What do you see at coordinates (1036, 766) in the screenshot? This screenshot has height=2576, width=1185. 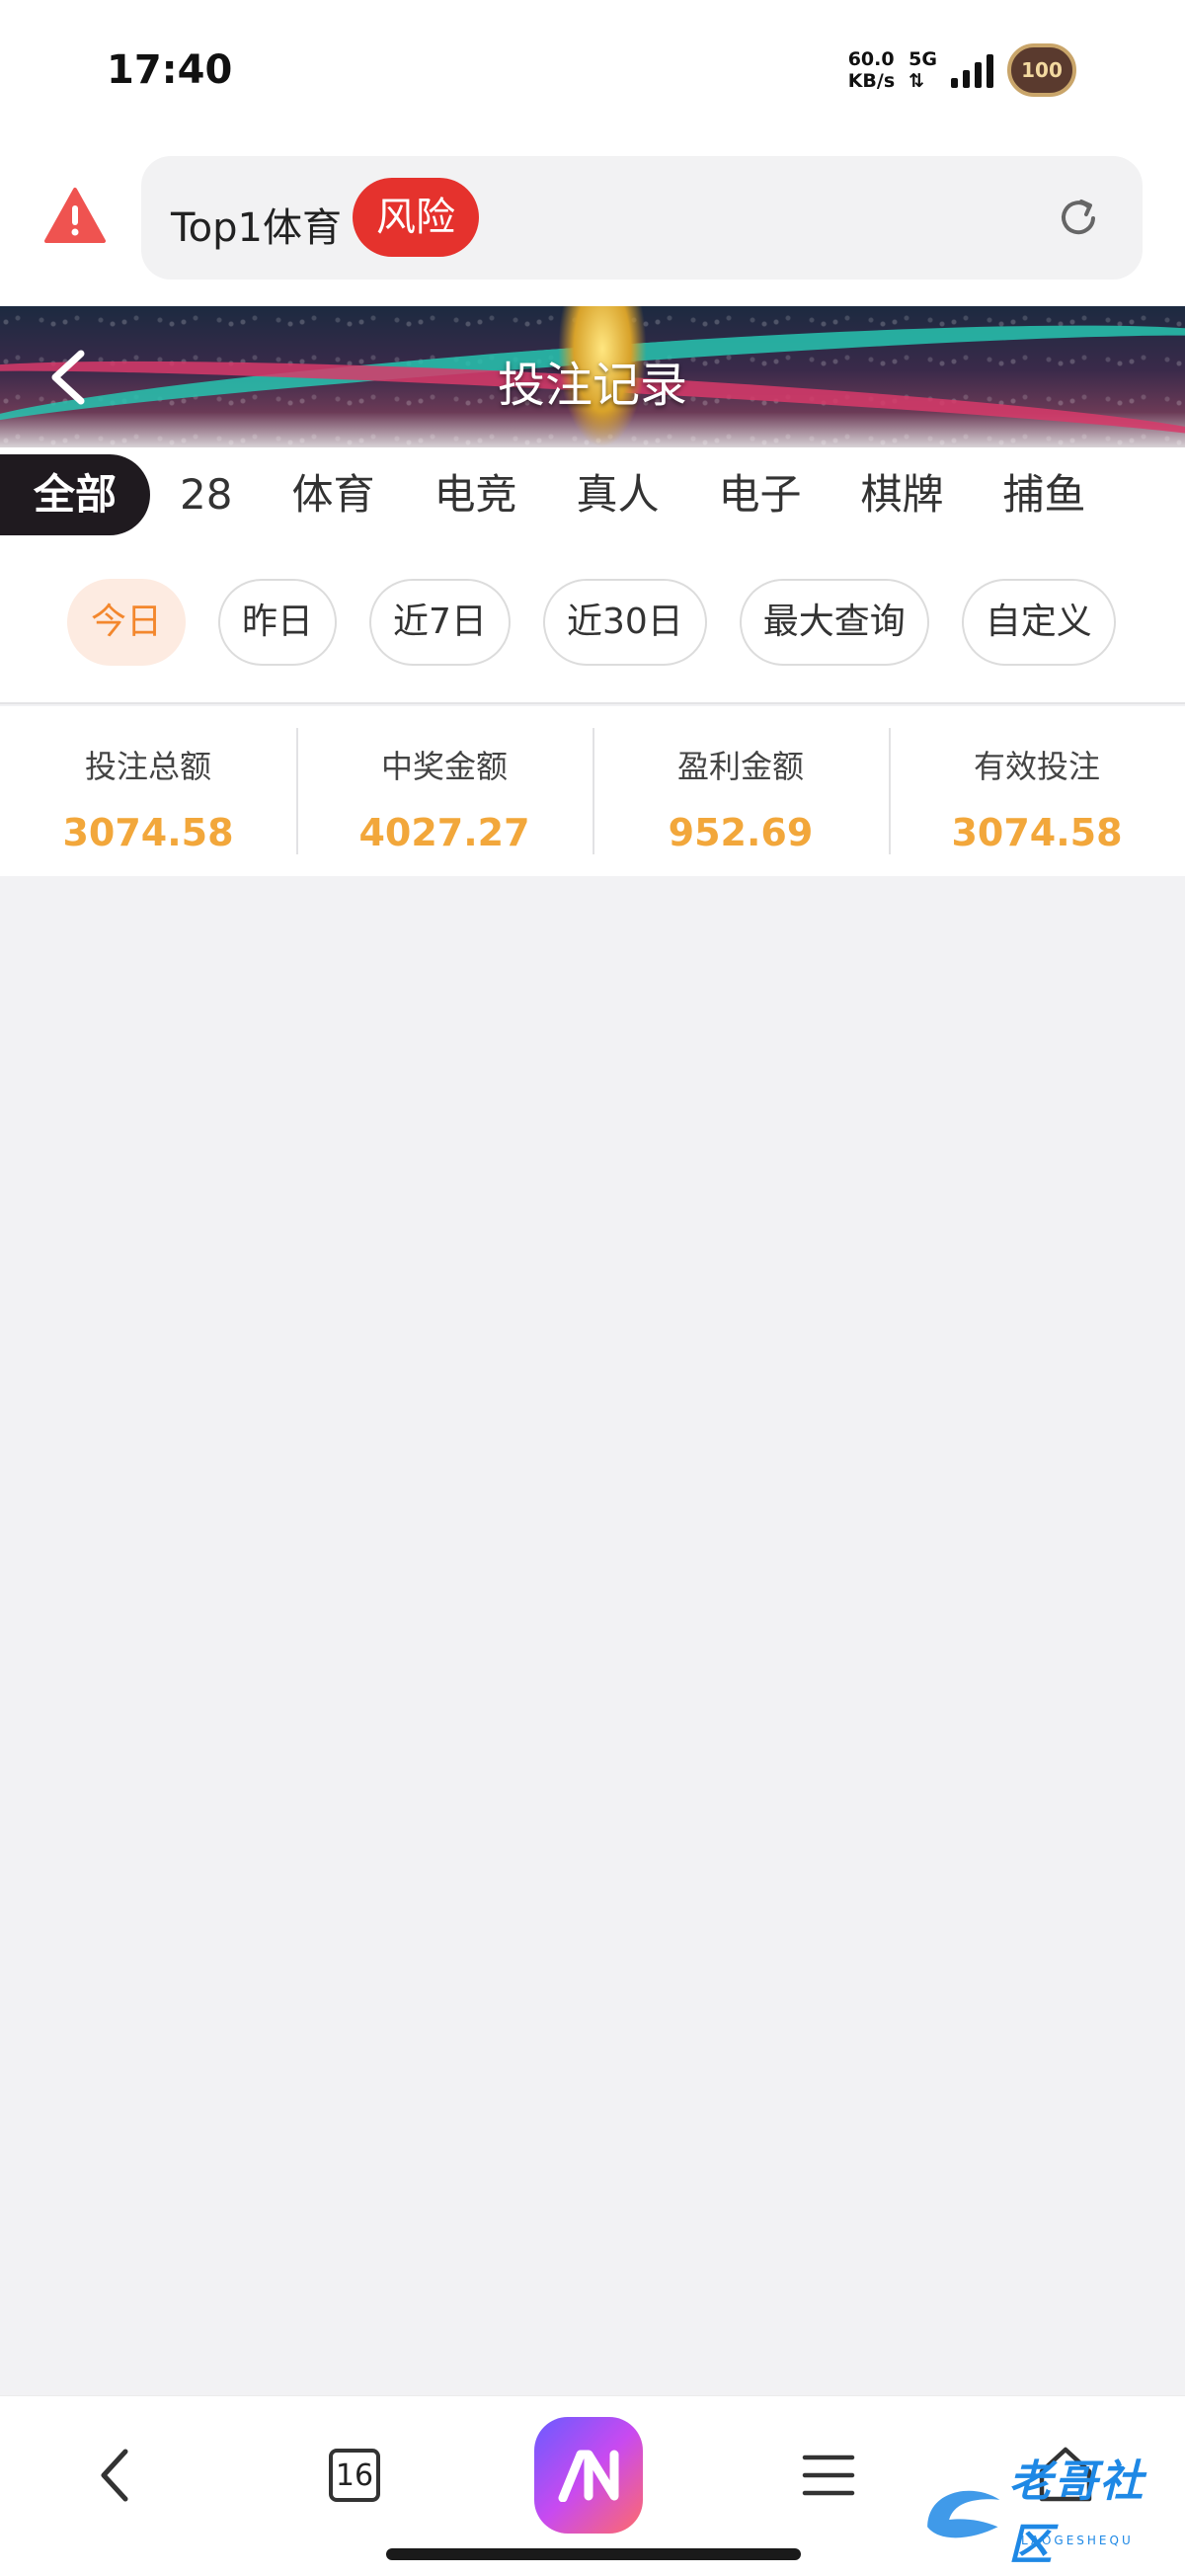 I see `summary-label: 有效投注` at bounding box center [1036, 766].